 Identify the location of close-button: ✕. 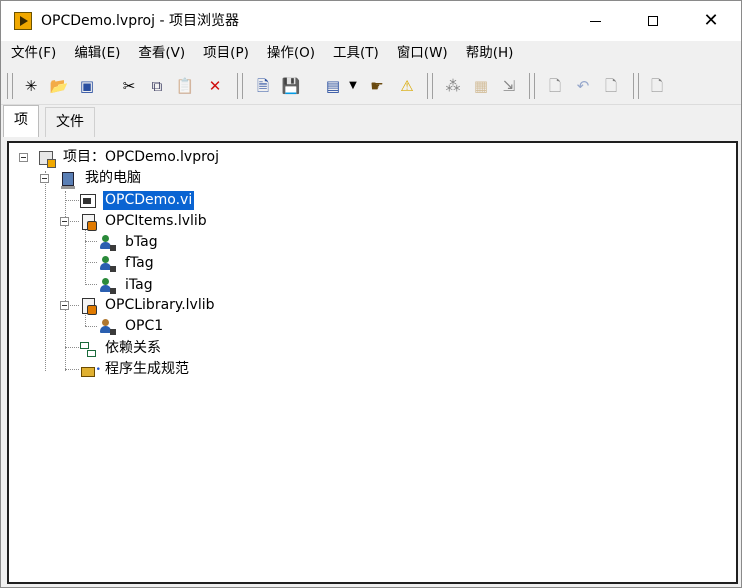
(711, 21).